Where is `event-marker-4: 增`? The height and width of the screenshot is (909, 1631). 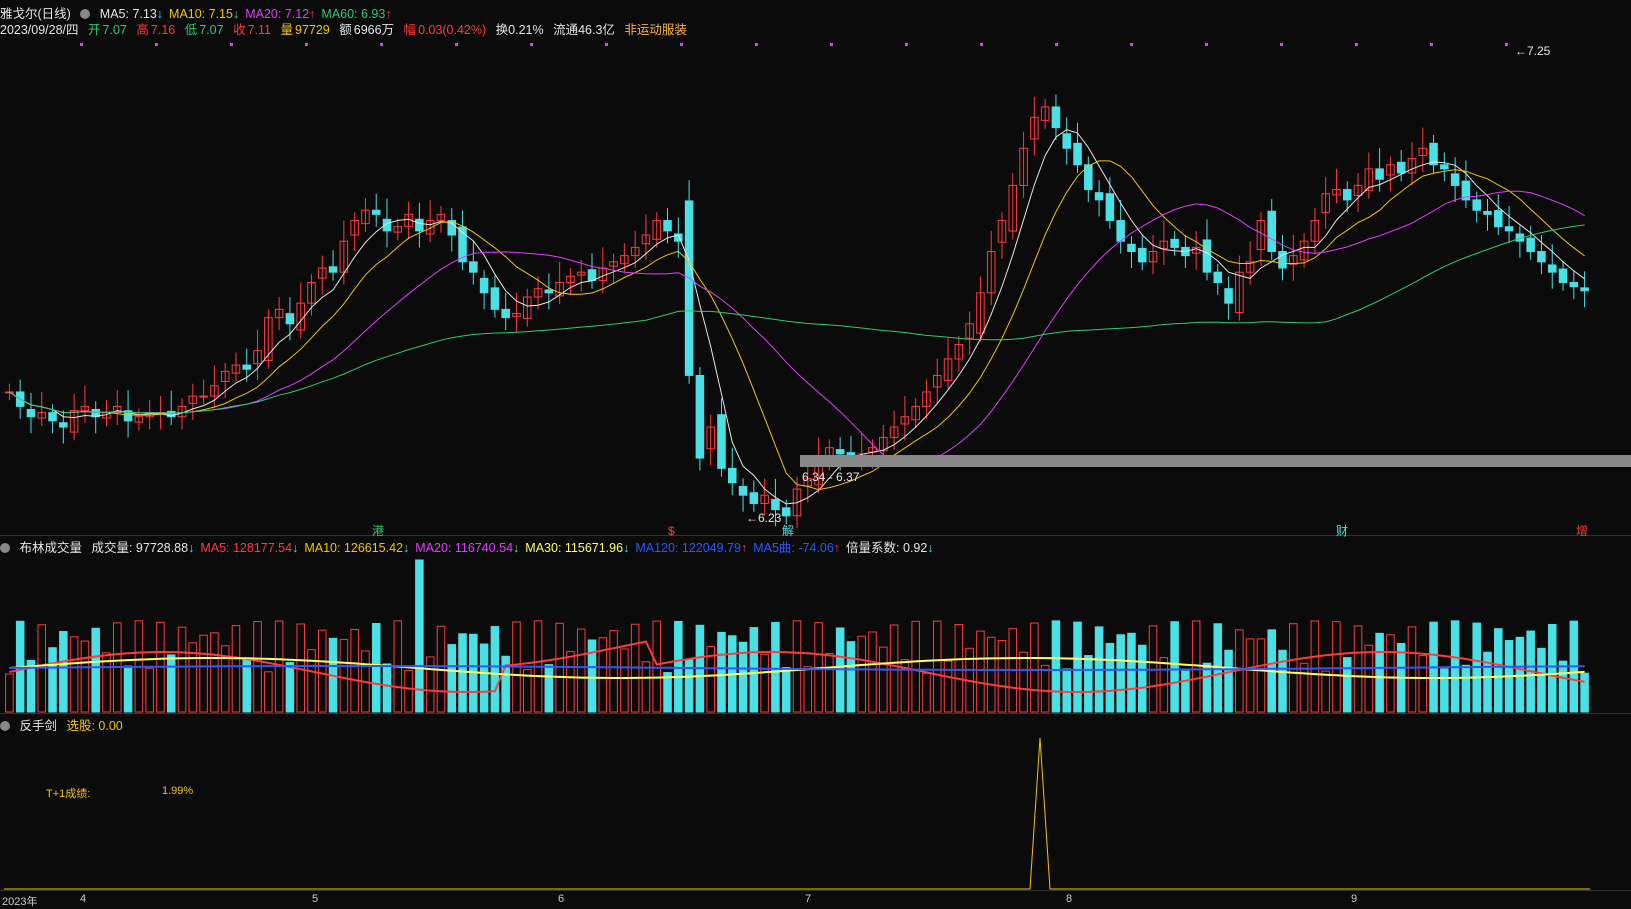
event-marker-4: 增 is located at coordinates (1582, 531).